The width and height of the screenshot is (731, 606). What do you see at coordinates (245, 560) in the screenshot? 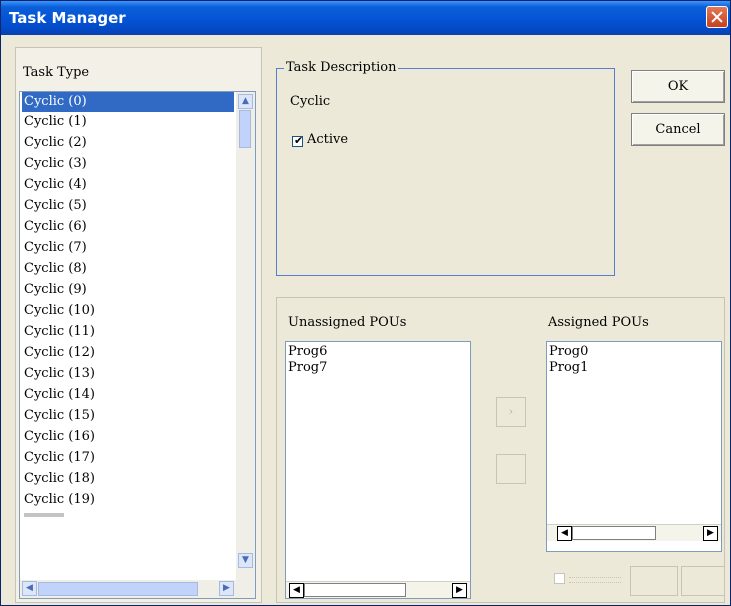
I see `scroll-down-icon: ▼` at bounding box center [245, 560].